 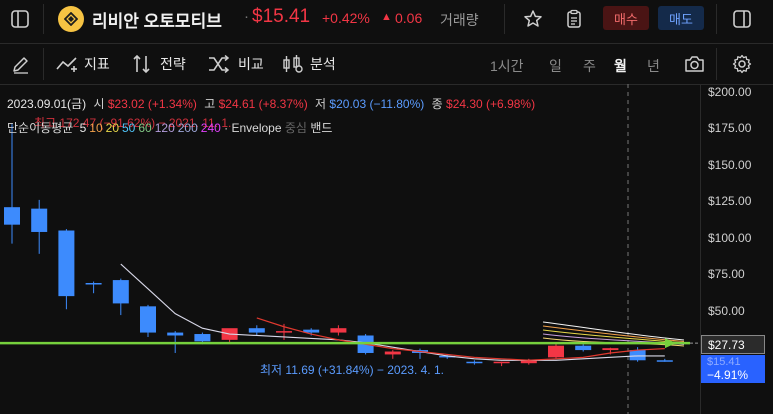 I want to click on level-arrow-marker, so click(x=670, y=343).